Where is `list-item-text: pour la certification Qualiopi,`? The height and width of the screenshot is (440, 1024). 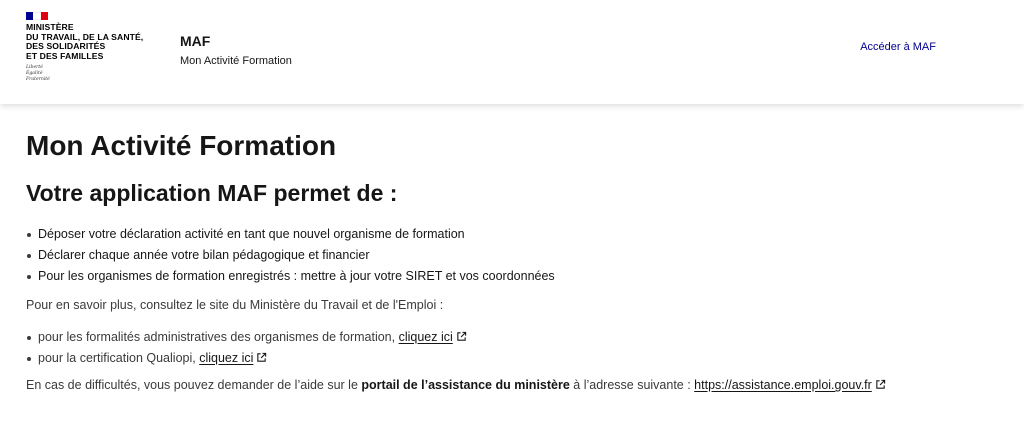
list-item-text: pour la certification Qualiopi, is located at coordinates (119, 358).